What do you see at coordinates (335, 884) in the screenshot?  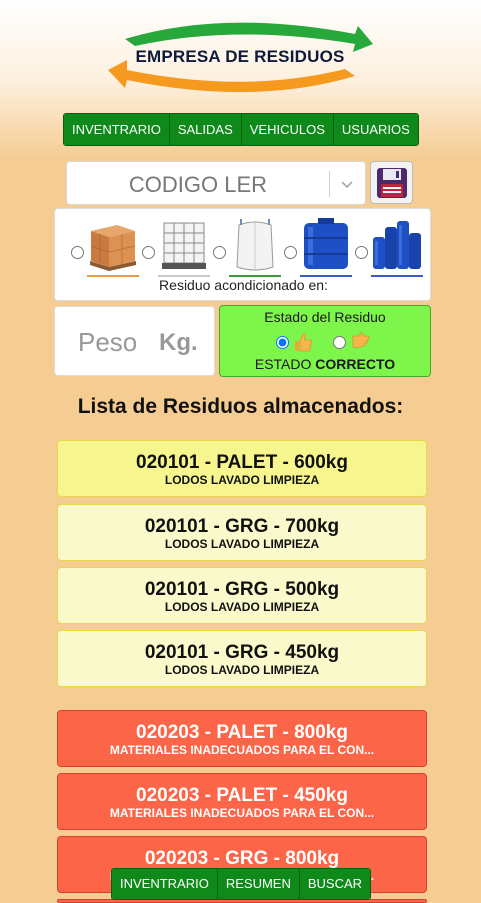 I see `bottom-nav-buscar: BUSCAR` at bounding box center [335, 884].